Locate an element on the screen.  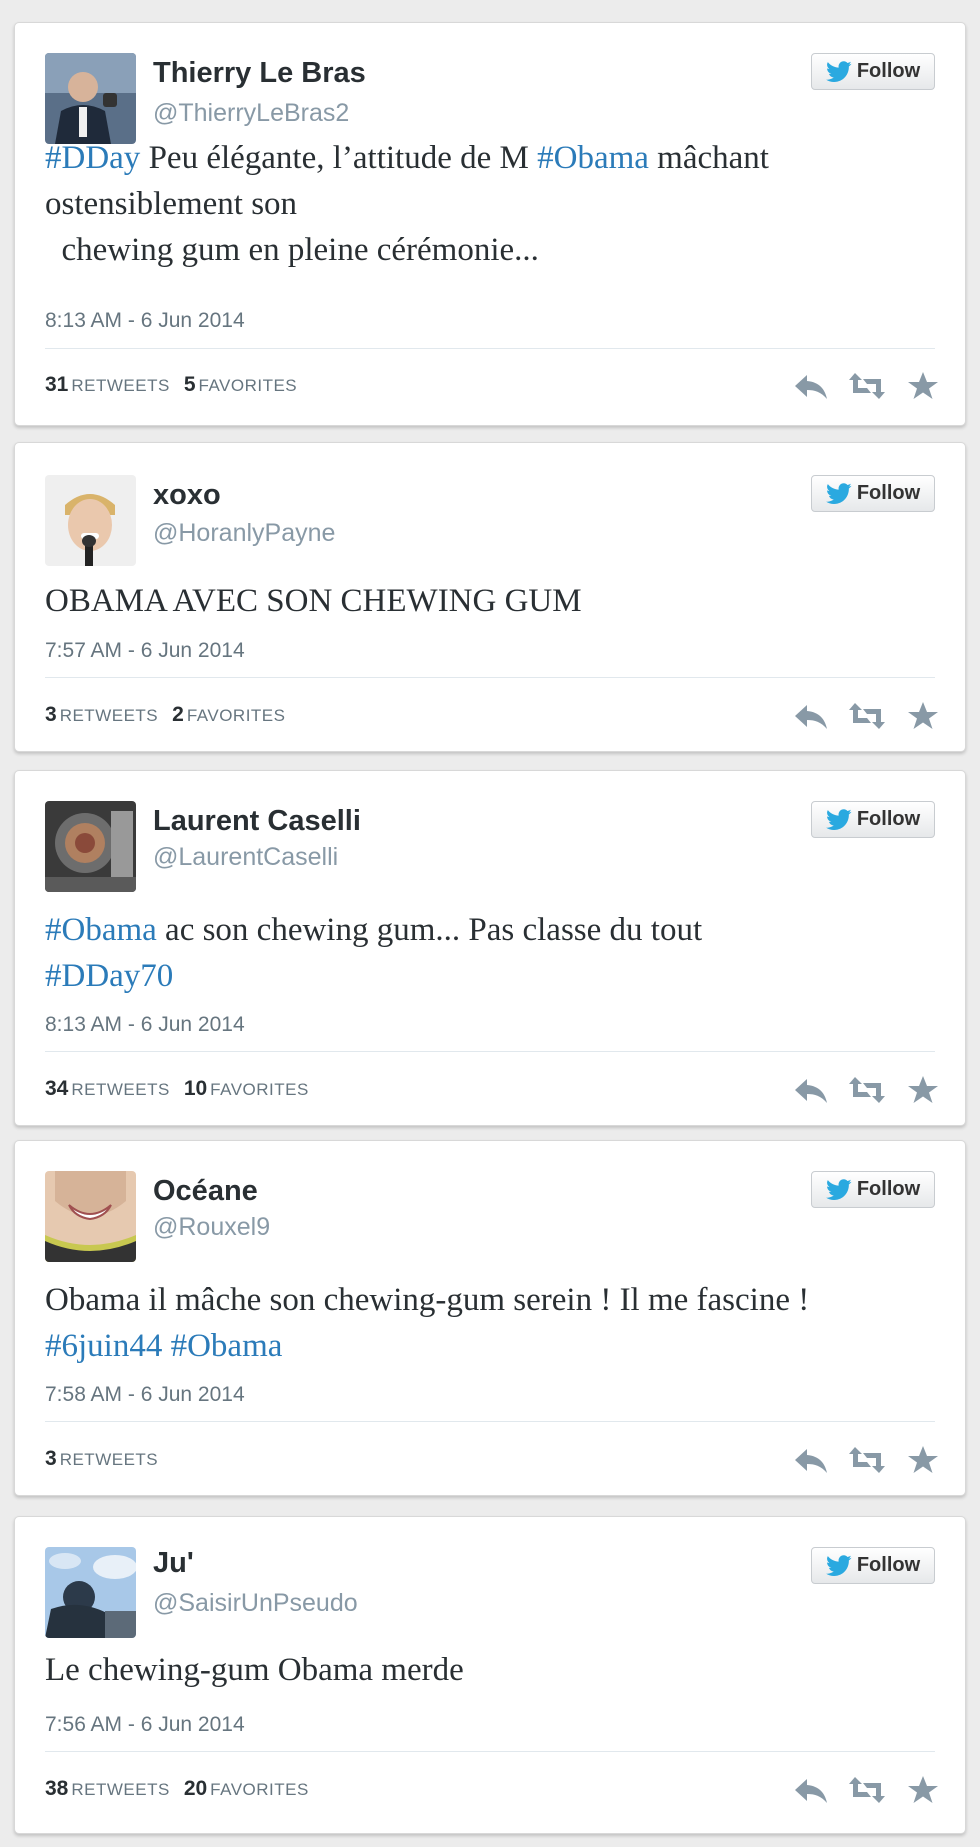
hashtag-link: #DDay70 is located at coordinates (109, 976).